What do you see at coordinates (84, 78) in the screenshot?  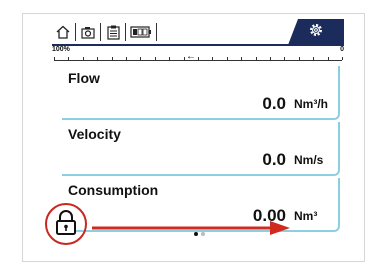 I see `measurement-label: Flow` at bounding box center [84, 78].